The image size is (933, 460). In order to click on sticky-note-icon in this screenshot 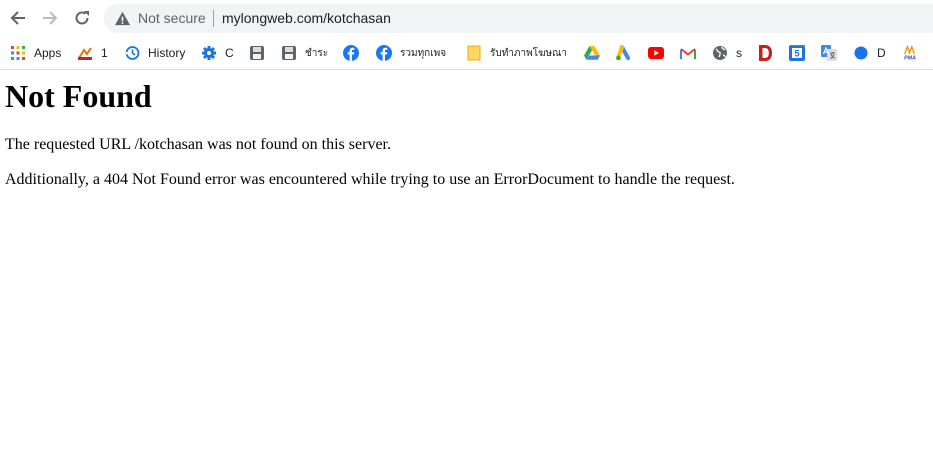, I will do `click(474, 53)`.